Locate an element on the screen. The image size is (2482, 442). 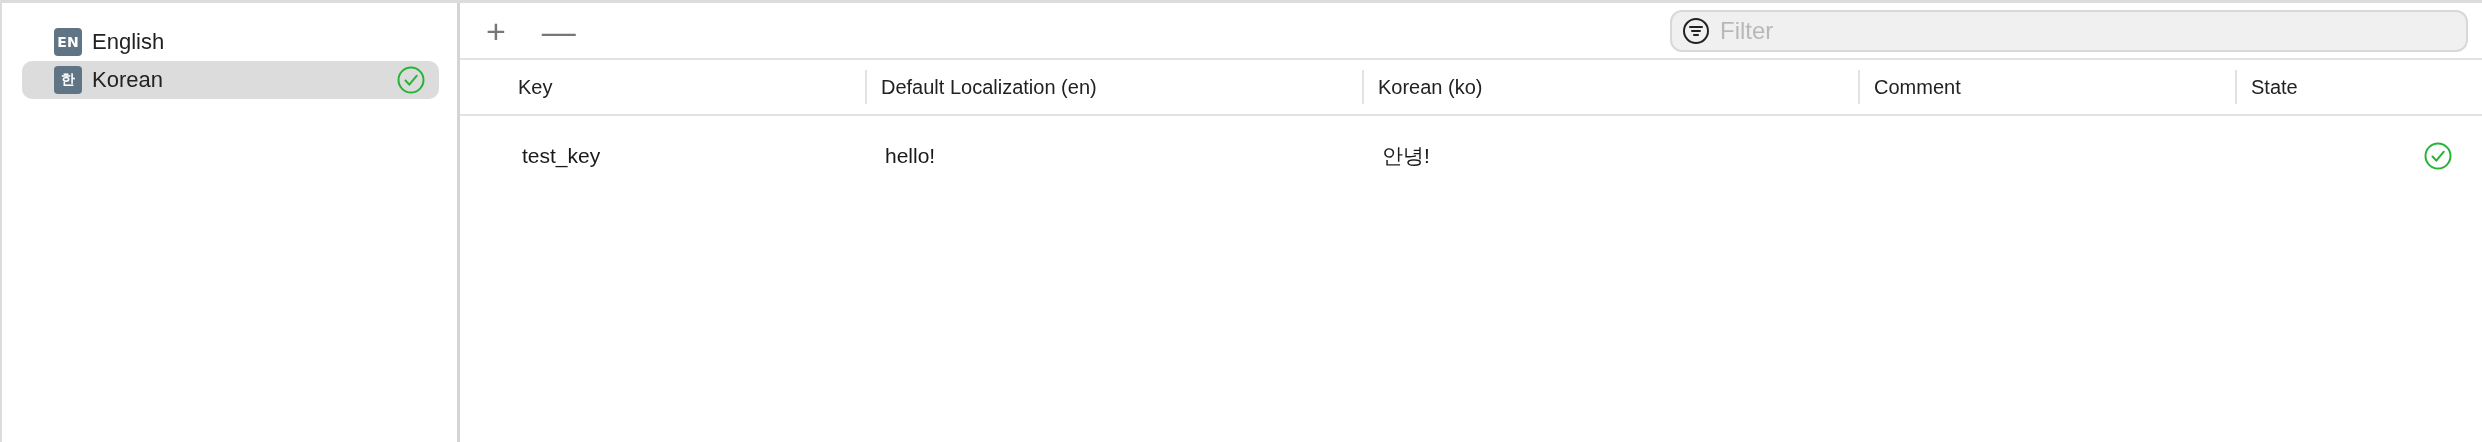
language-item: EN English is located at coordinates (230, 42).